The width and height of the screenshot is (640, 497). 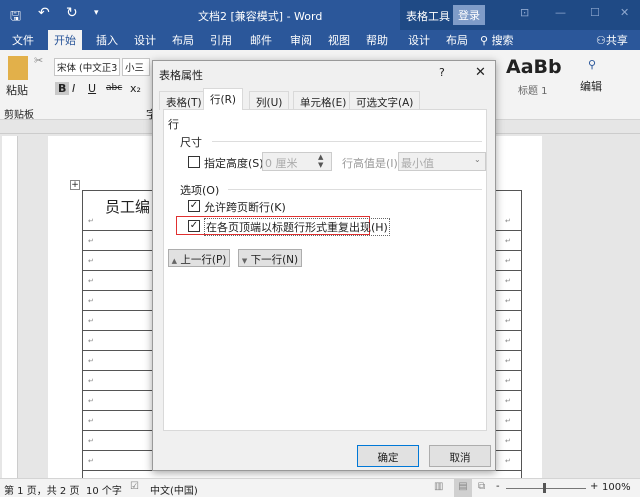 I want to click on chevron-down-icon: ⌄, so click(x=477, y=159).